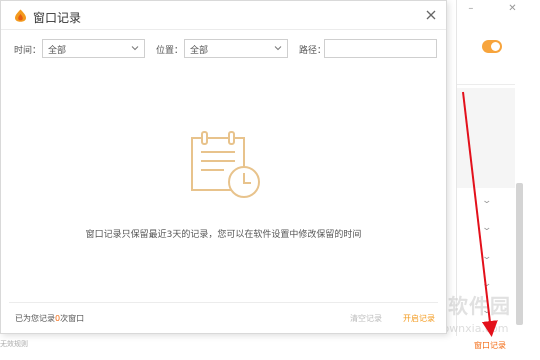  What do you see at coordinates (366, 318) in the screenshot?
I see `clear-records-button: 清空记录` at bounding box center [366, 318].